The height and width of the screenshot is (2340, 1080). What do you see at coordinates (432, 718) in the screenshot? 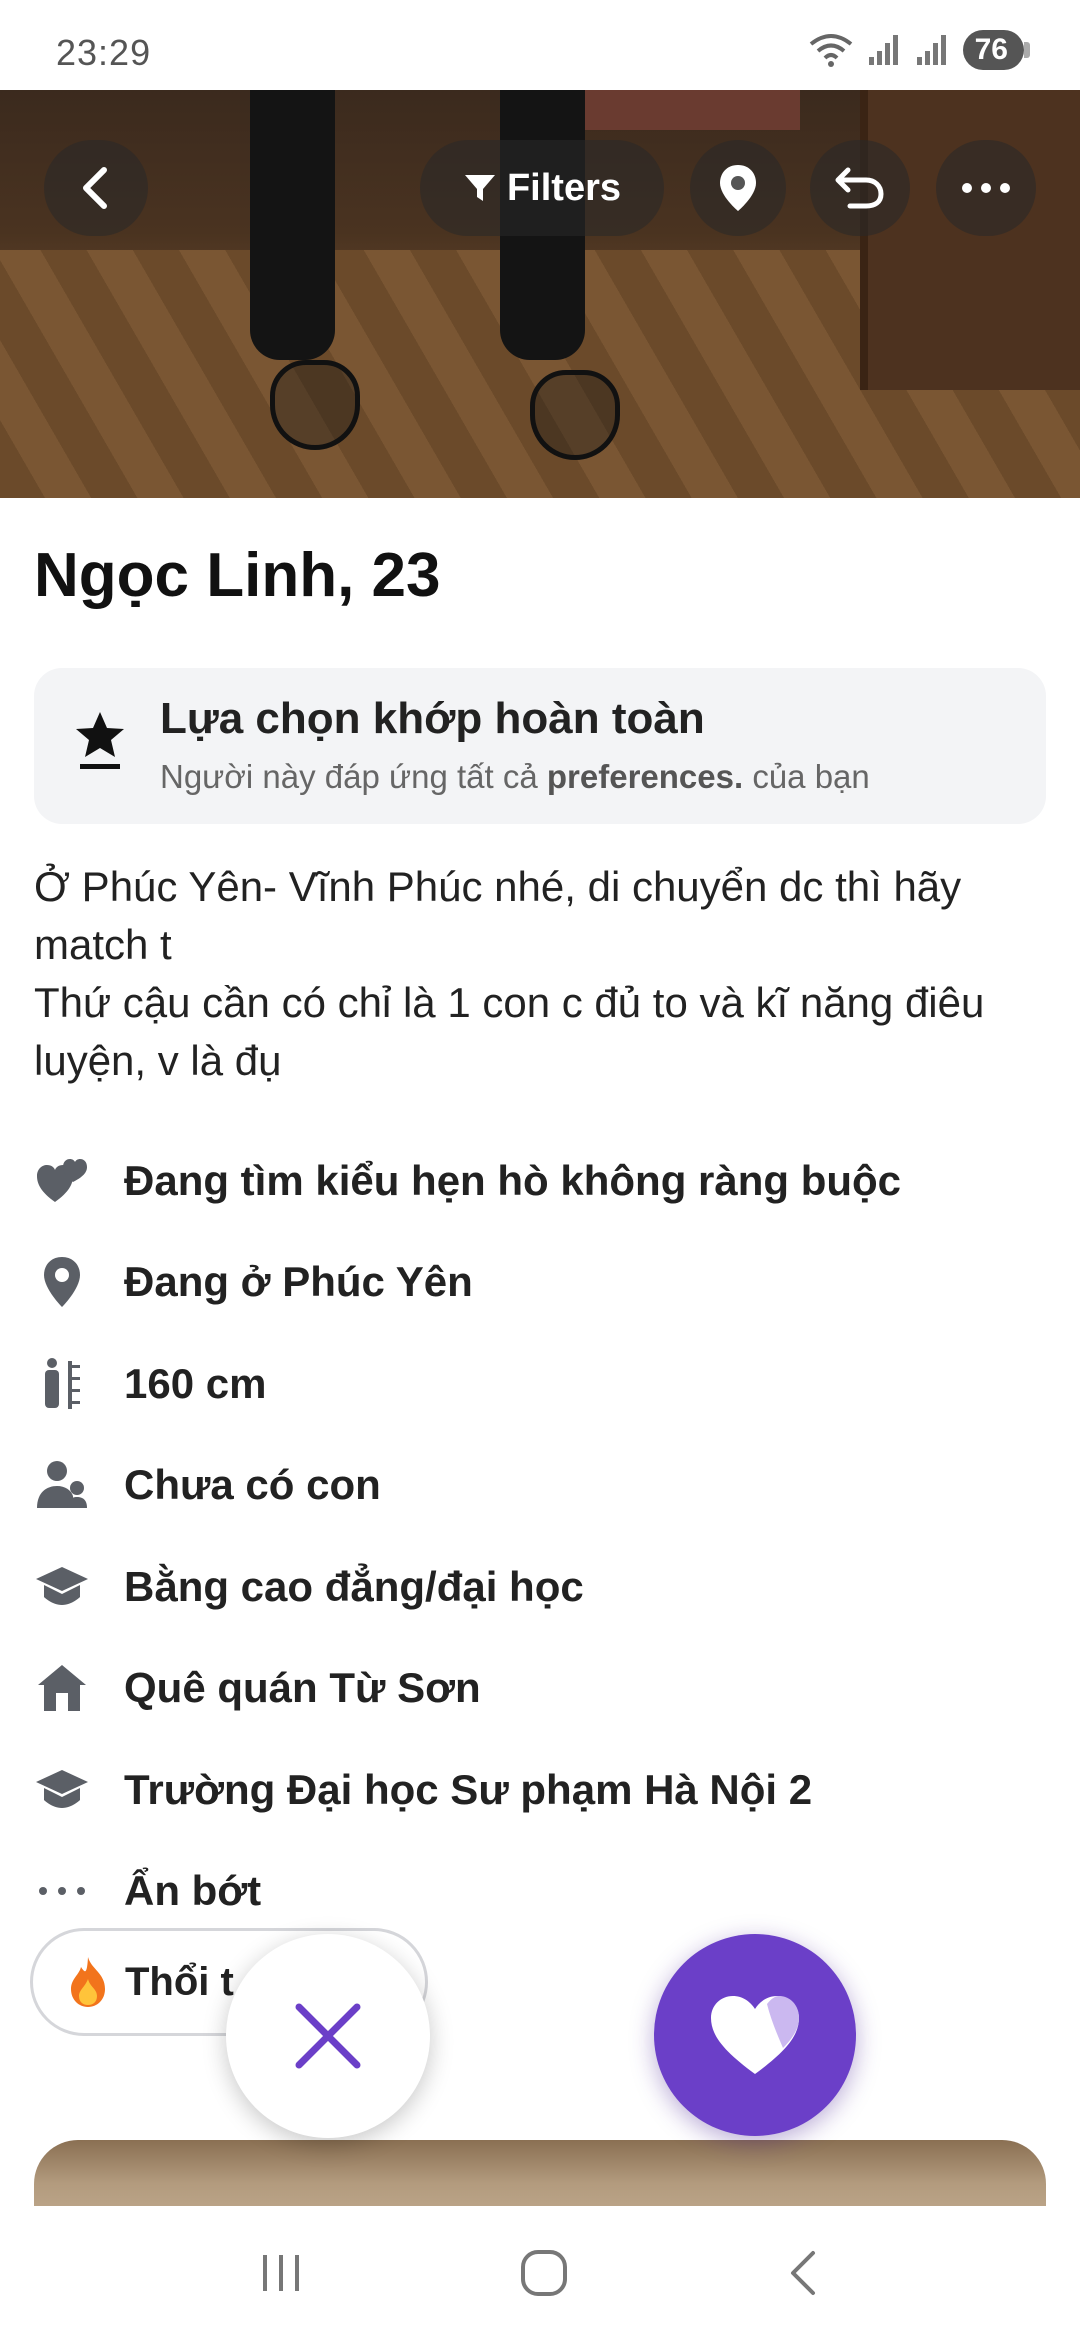
I see `match-title: Lựa chọn khớp hoàn toàn` at bounding box center [432, 718].